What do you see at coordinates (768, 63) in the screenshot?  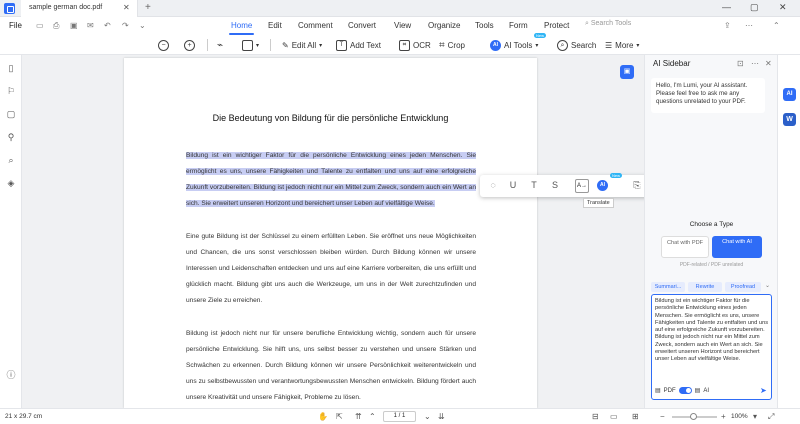 I see `close-icon: ✕` at bounding box center [768, 63].